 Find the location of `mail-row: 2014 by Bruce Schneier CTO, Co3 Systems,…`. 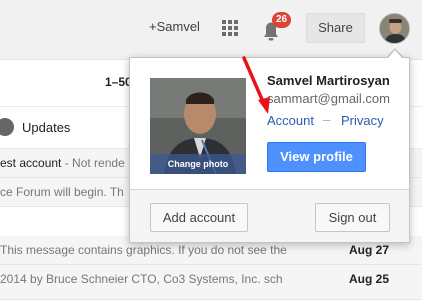

mail-row: 2014 by Bruce Schneier CTO, Co3 Systems,… is located at coordinates (211, 282).